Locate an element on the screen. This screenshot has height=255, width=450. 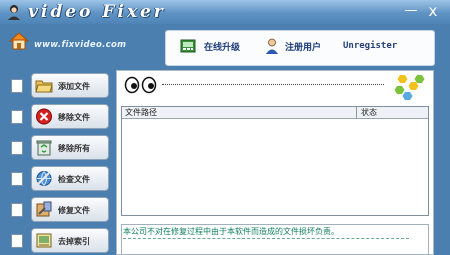
add-file-label: 添加文件 is located at coordinates (74, 86).